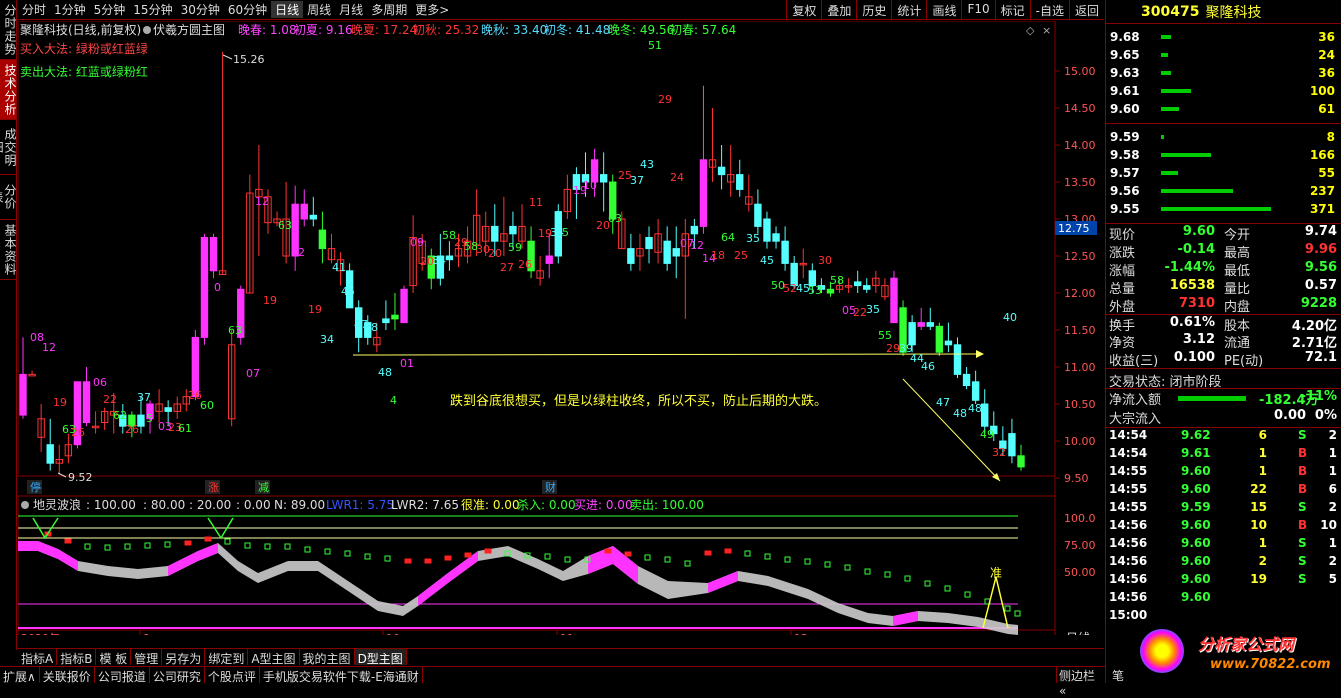 The height and width of the screenshot is (698, 1341). I want to click on bid-row: 9.55 371, so click(1223, 209).